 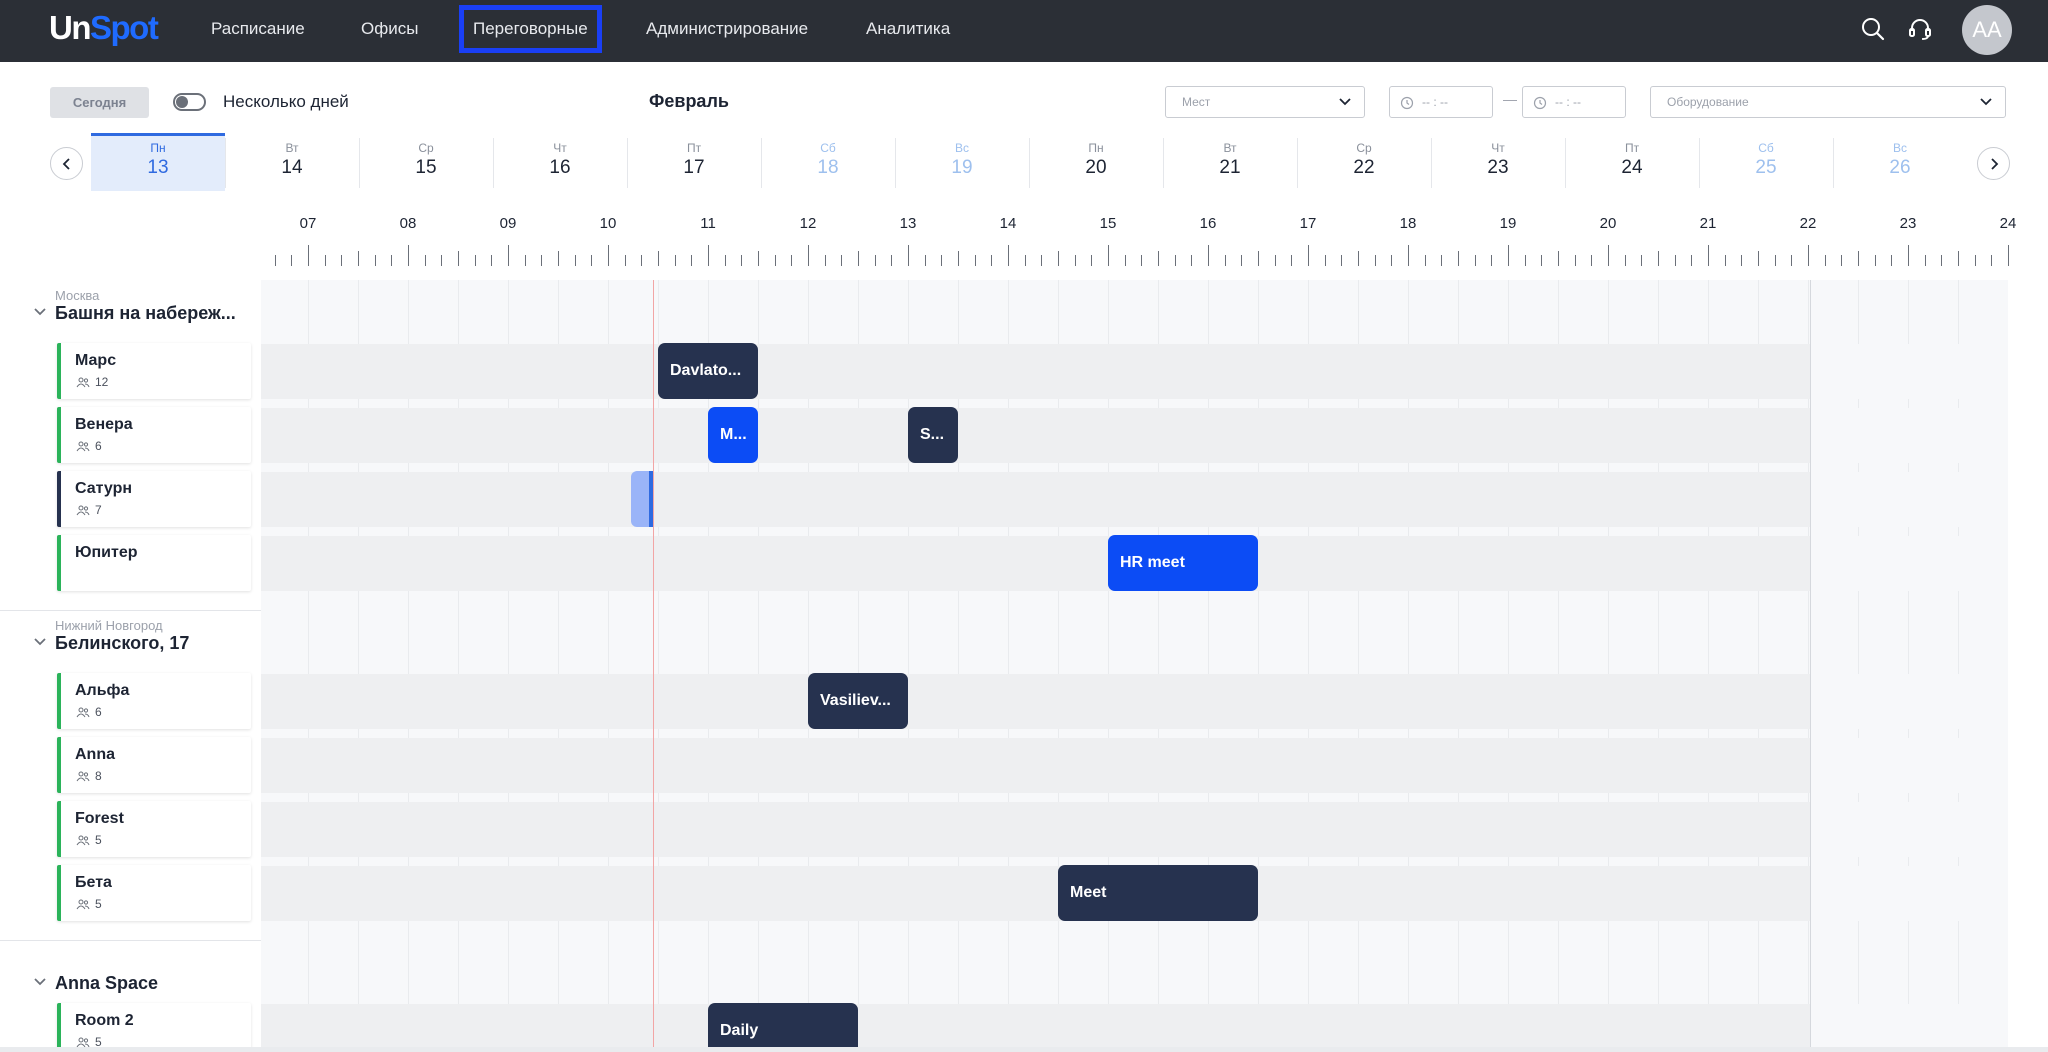 What do you see at coordinates (158, 162) in the screenshot?
I see `date-cell-13: Пн 13` at bounding box center [158, 162].